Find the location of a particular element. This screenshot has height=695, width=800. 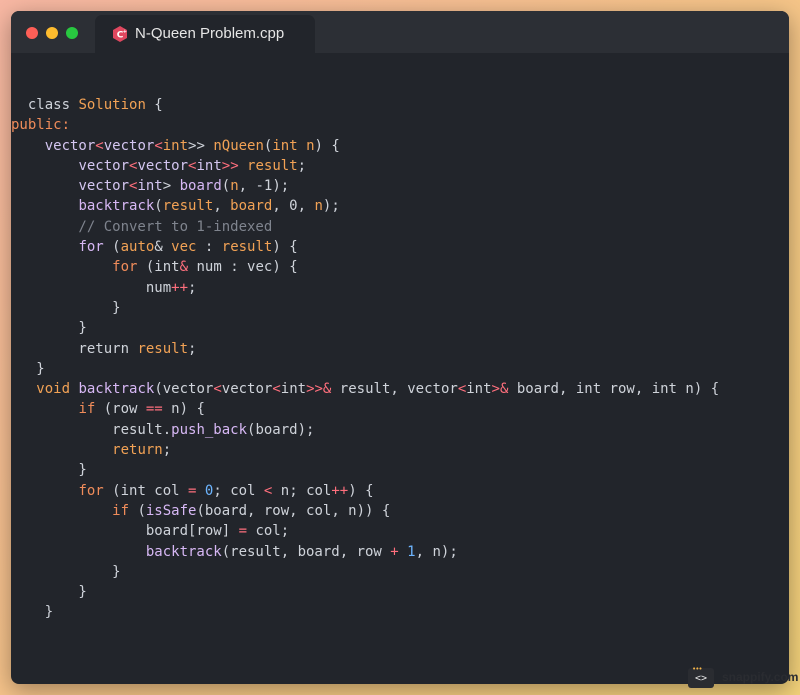

code-token: ) { is located at coordinates (361, 490).